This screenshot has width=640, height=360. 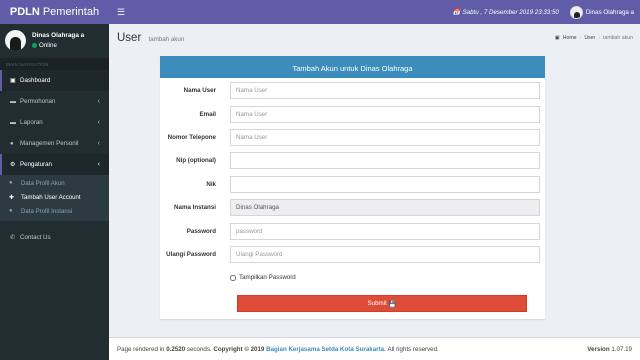 I want to click on version-number: 1.07.19, so click(x=621, y=349).